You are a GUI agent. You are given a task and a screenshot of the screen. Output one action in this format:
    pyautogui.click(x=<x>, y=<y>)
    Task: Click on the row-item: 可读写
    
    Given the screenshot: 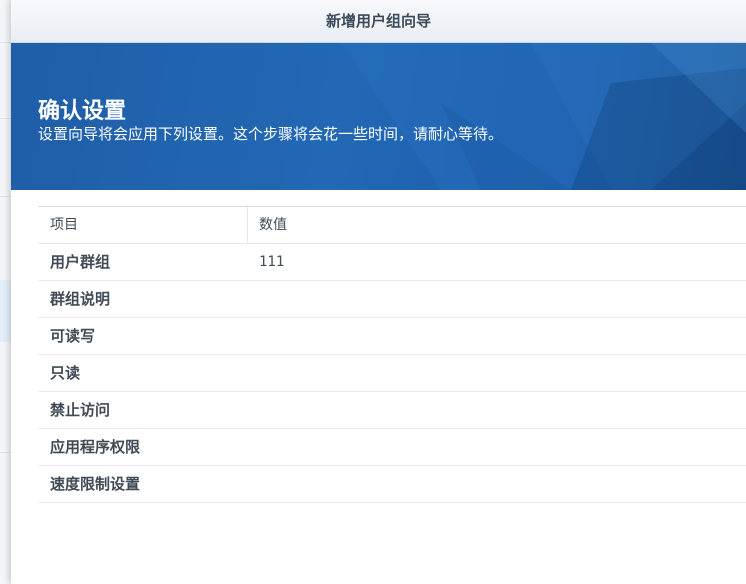 What is the action you would take?
    pyautogui.click(x=73, y=336)
    